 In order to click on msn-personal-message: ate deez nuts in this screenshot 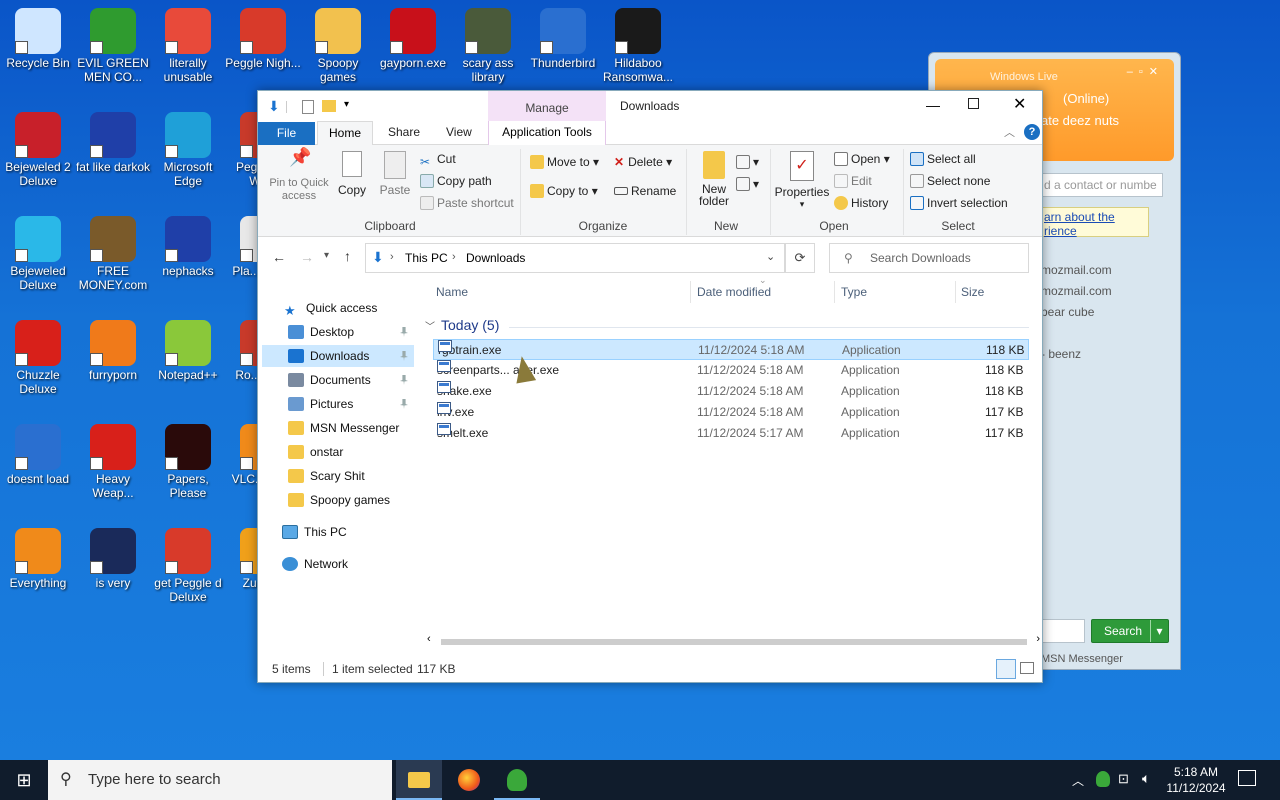, I will do `click(1080, 120)`.